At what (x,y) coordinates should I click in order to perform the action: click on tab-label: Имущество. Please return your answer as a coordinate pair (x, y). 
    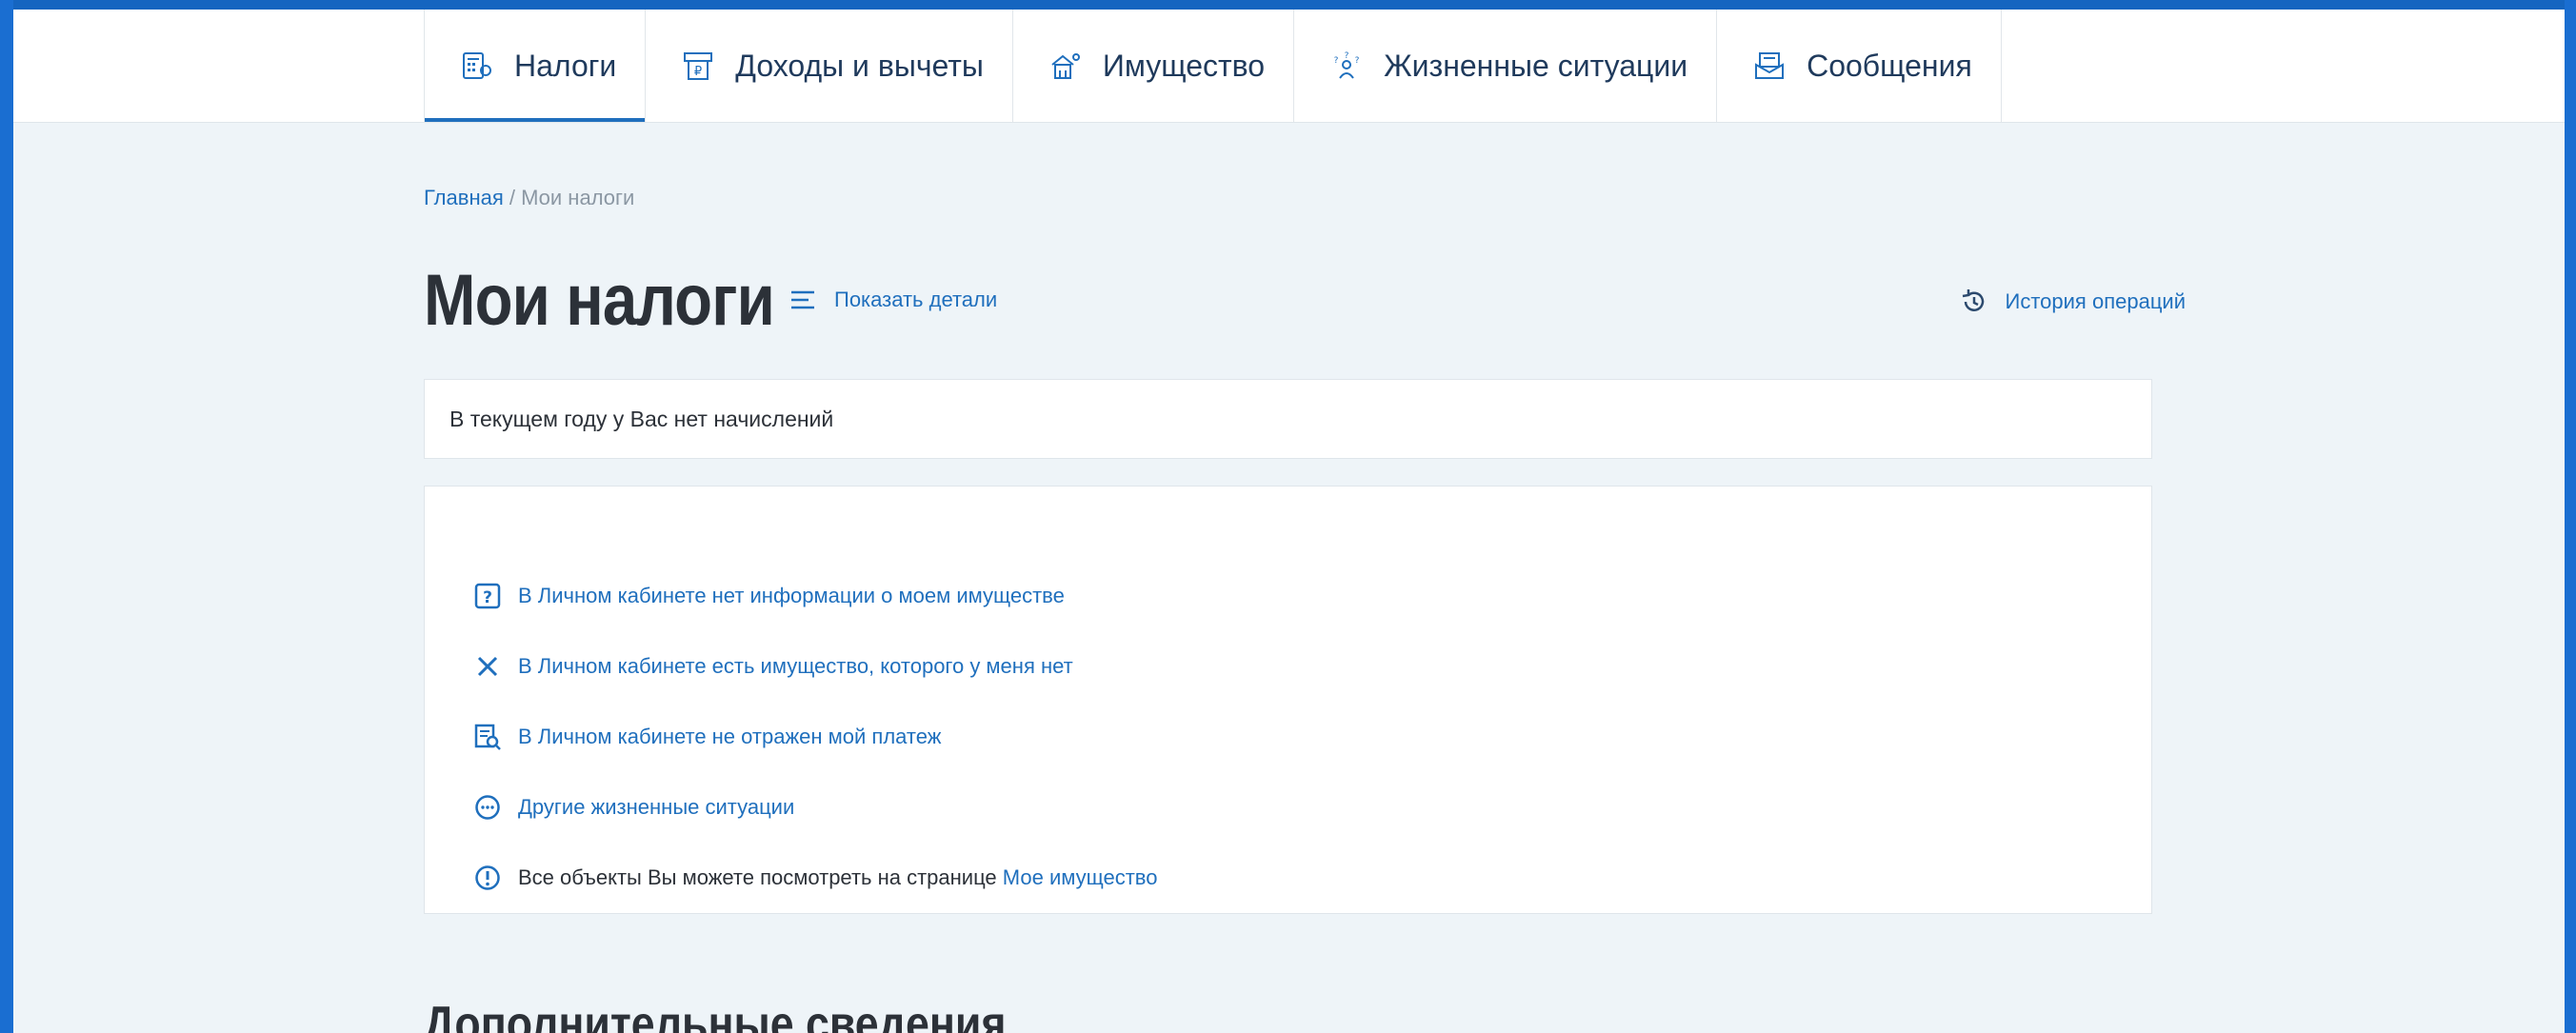
    Looking at the image, I should click on (1184, 65).